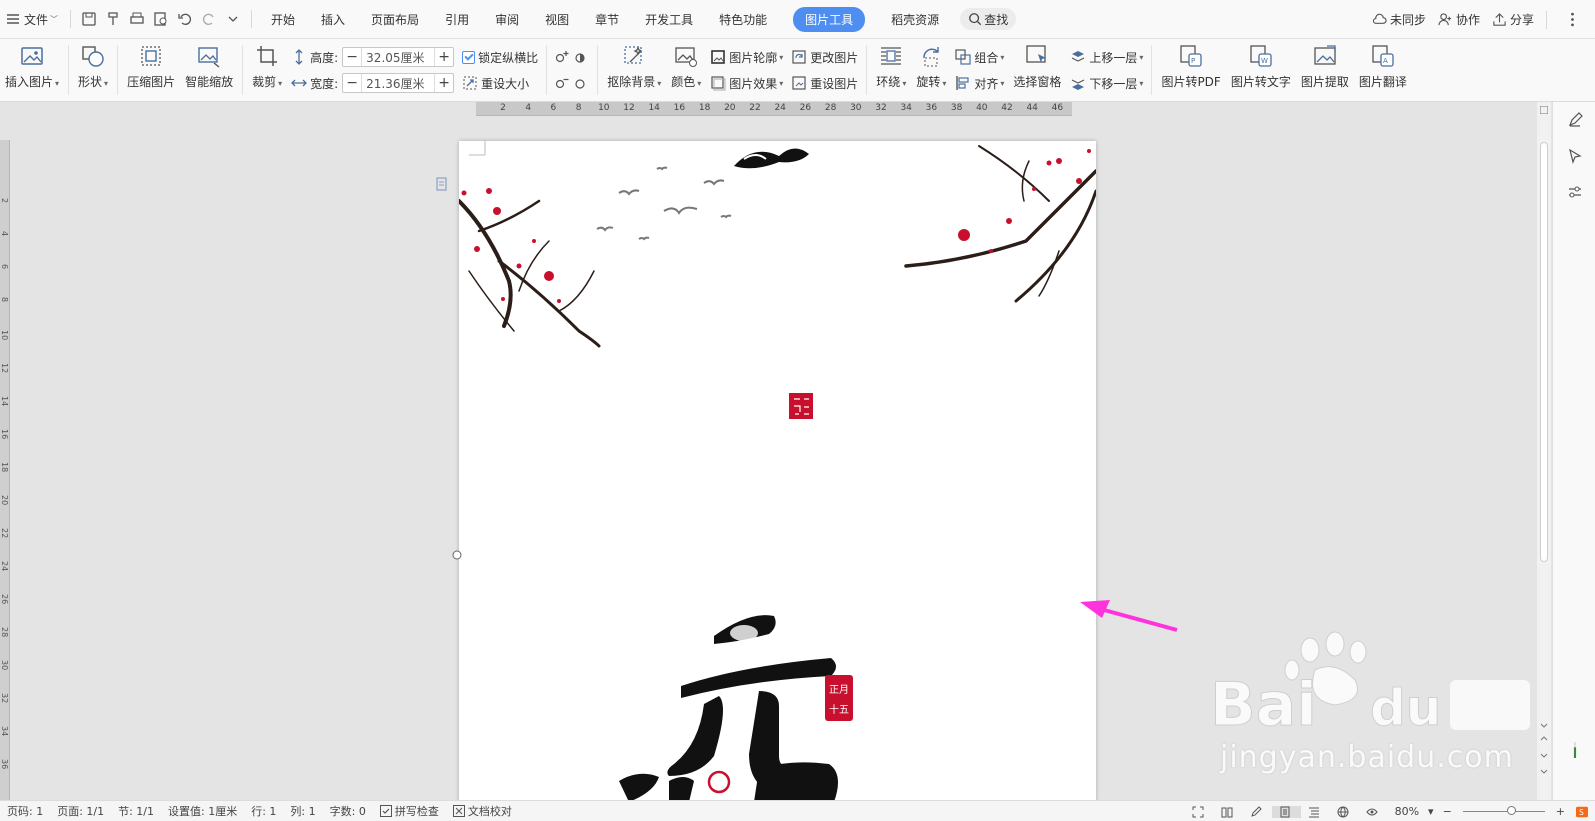 This screenshot has width=1595, height=821. Describe the element at coordinates (1286, 811) in the screenshot. I see `page-view-button` at that location.